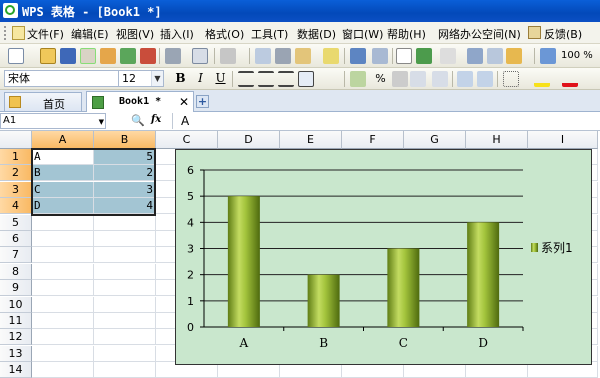  Describe the element at coordinates (303, 56) in the screenshot. I see `paste-icon` at that location.